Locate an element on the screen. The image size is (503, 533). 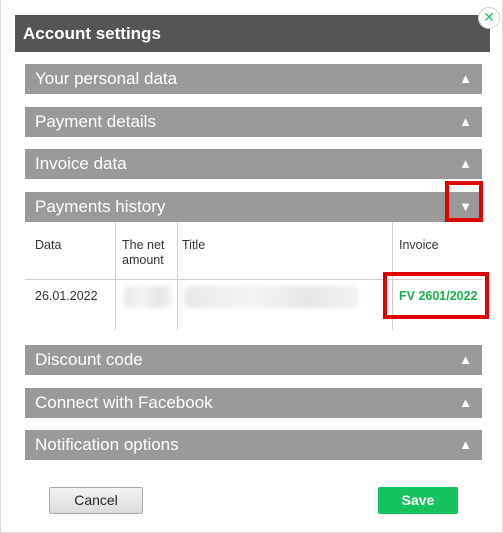
section-label: Invoice data is located at coordinates (81, 163).